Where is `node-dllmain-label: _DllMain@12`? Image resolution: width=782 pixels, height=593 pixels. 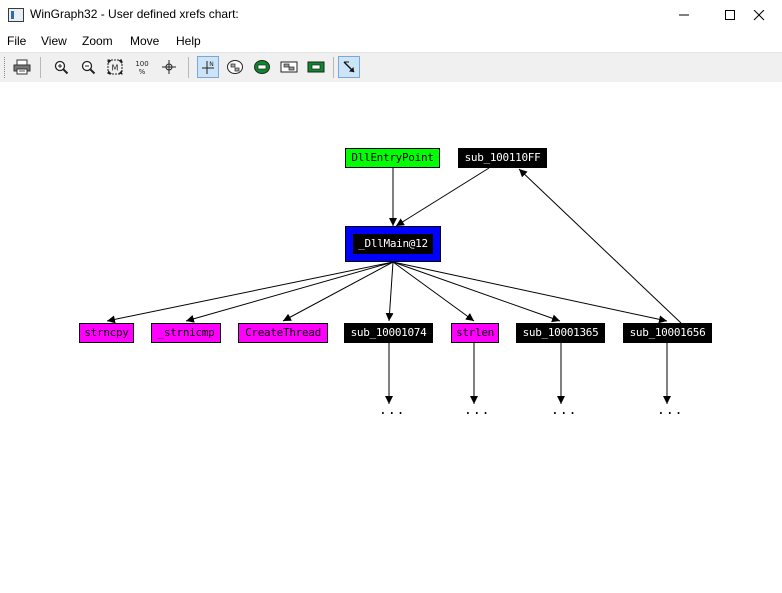
node-dllmain-label: _DllMain@12 is located at coordinates (393, 244).